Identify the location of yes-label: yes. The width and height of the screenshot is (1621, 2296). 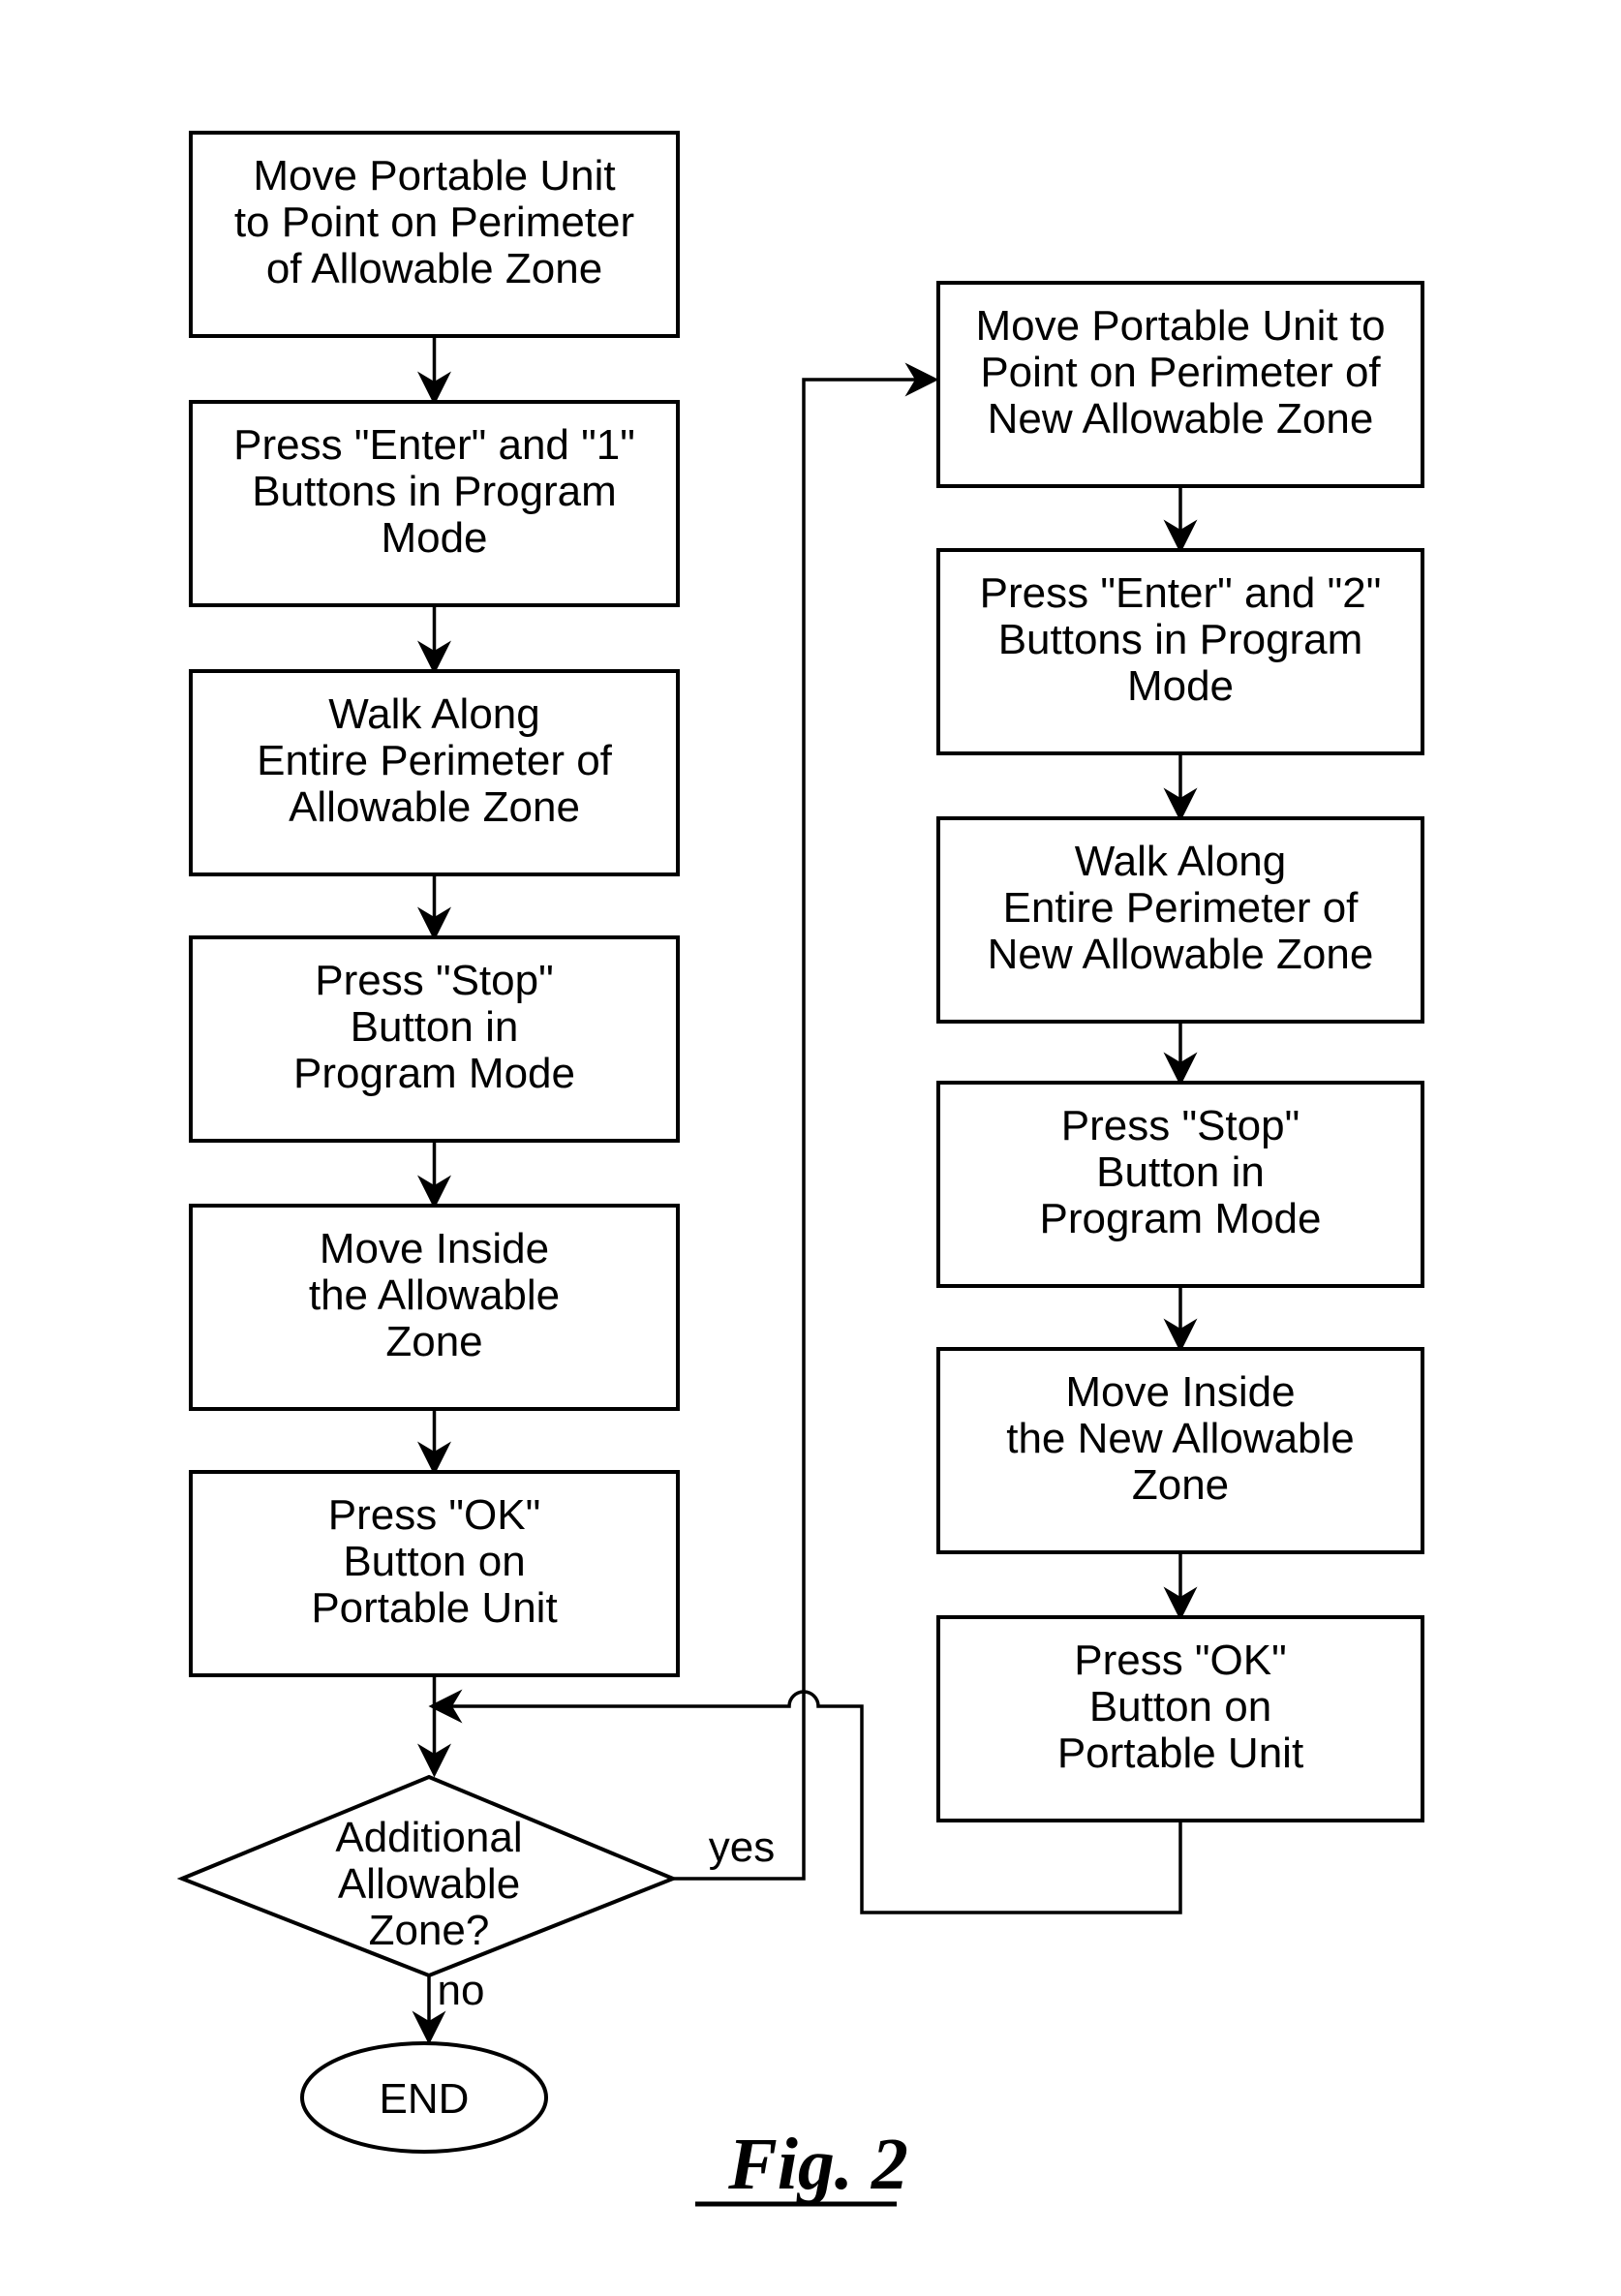
(742, 1847).